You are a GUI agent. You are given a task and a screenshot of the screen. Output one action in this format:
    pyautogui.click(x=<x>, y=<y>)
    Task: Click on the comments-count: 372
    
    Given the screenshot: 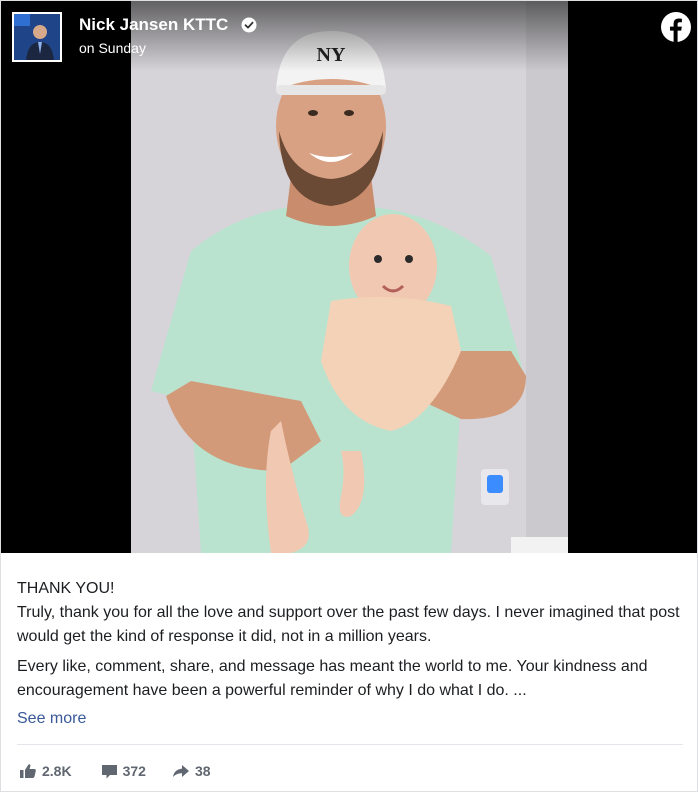 What is the action you would take?
    pyautogui.click(x=134, y=771)
    